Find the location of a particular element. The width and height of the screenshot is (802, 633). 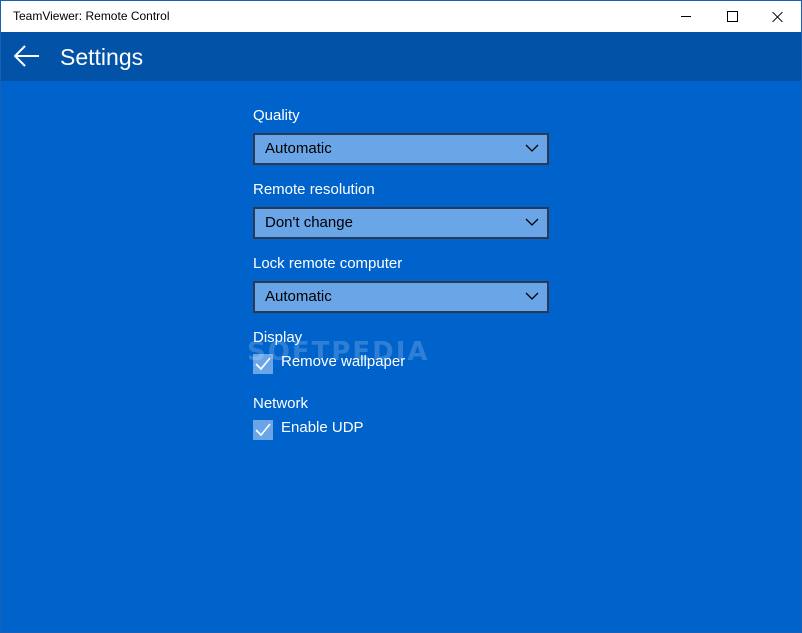

arrow-left-icon is located at coordinates (26, 56).